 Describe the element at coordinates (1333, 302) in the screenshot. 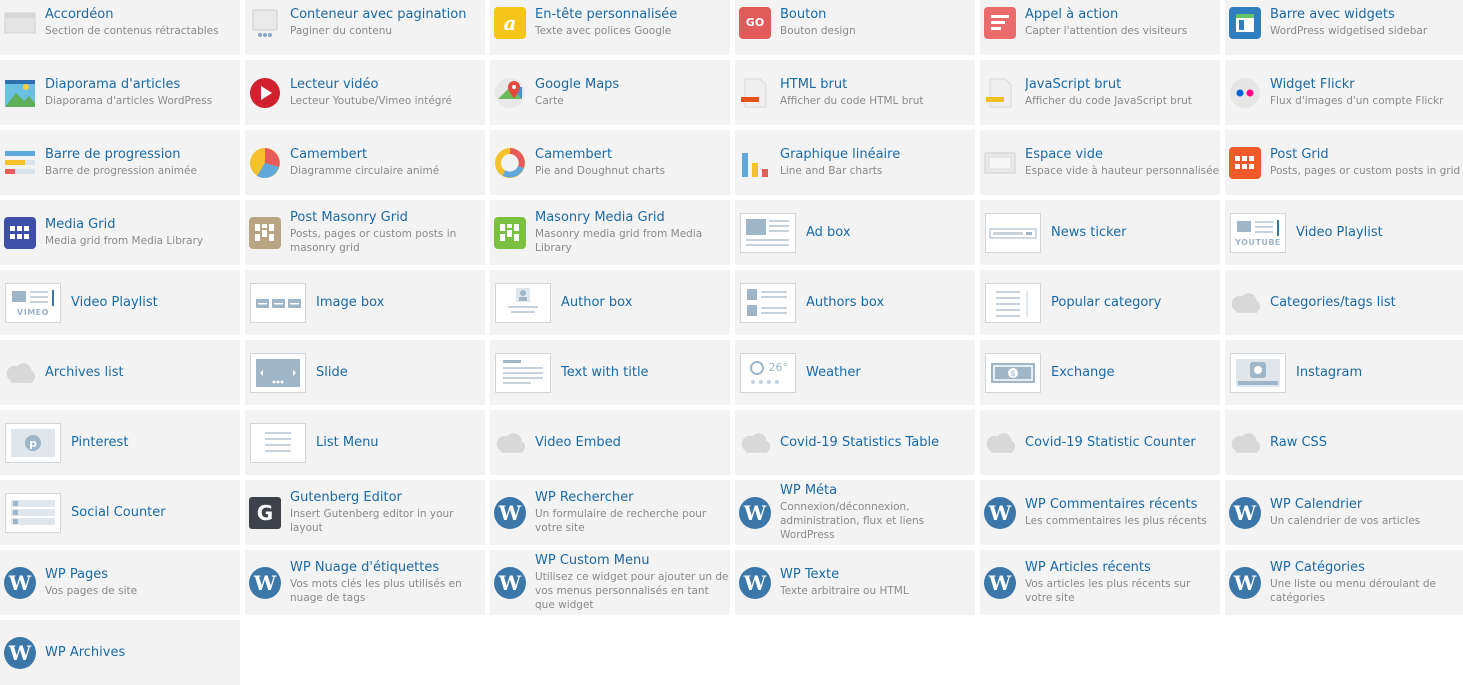

I see `widget-text: Categories/tags list` at that location.